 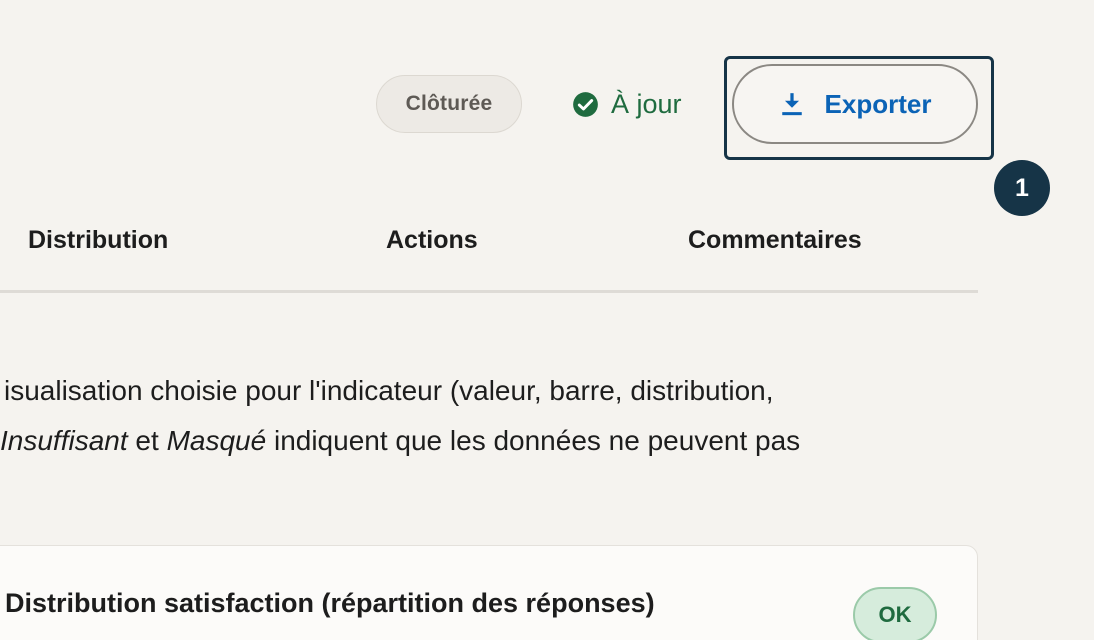 I want to click on export-button: Exporter, so click(x=855, y=104).